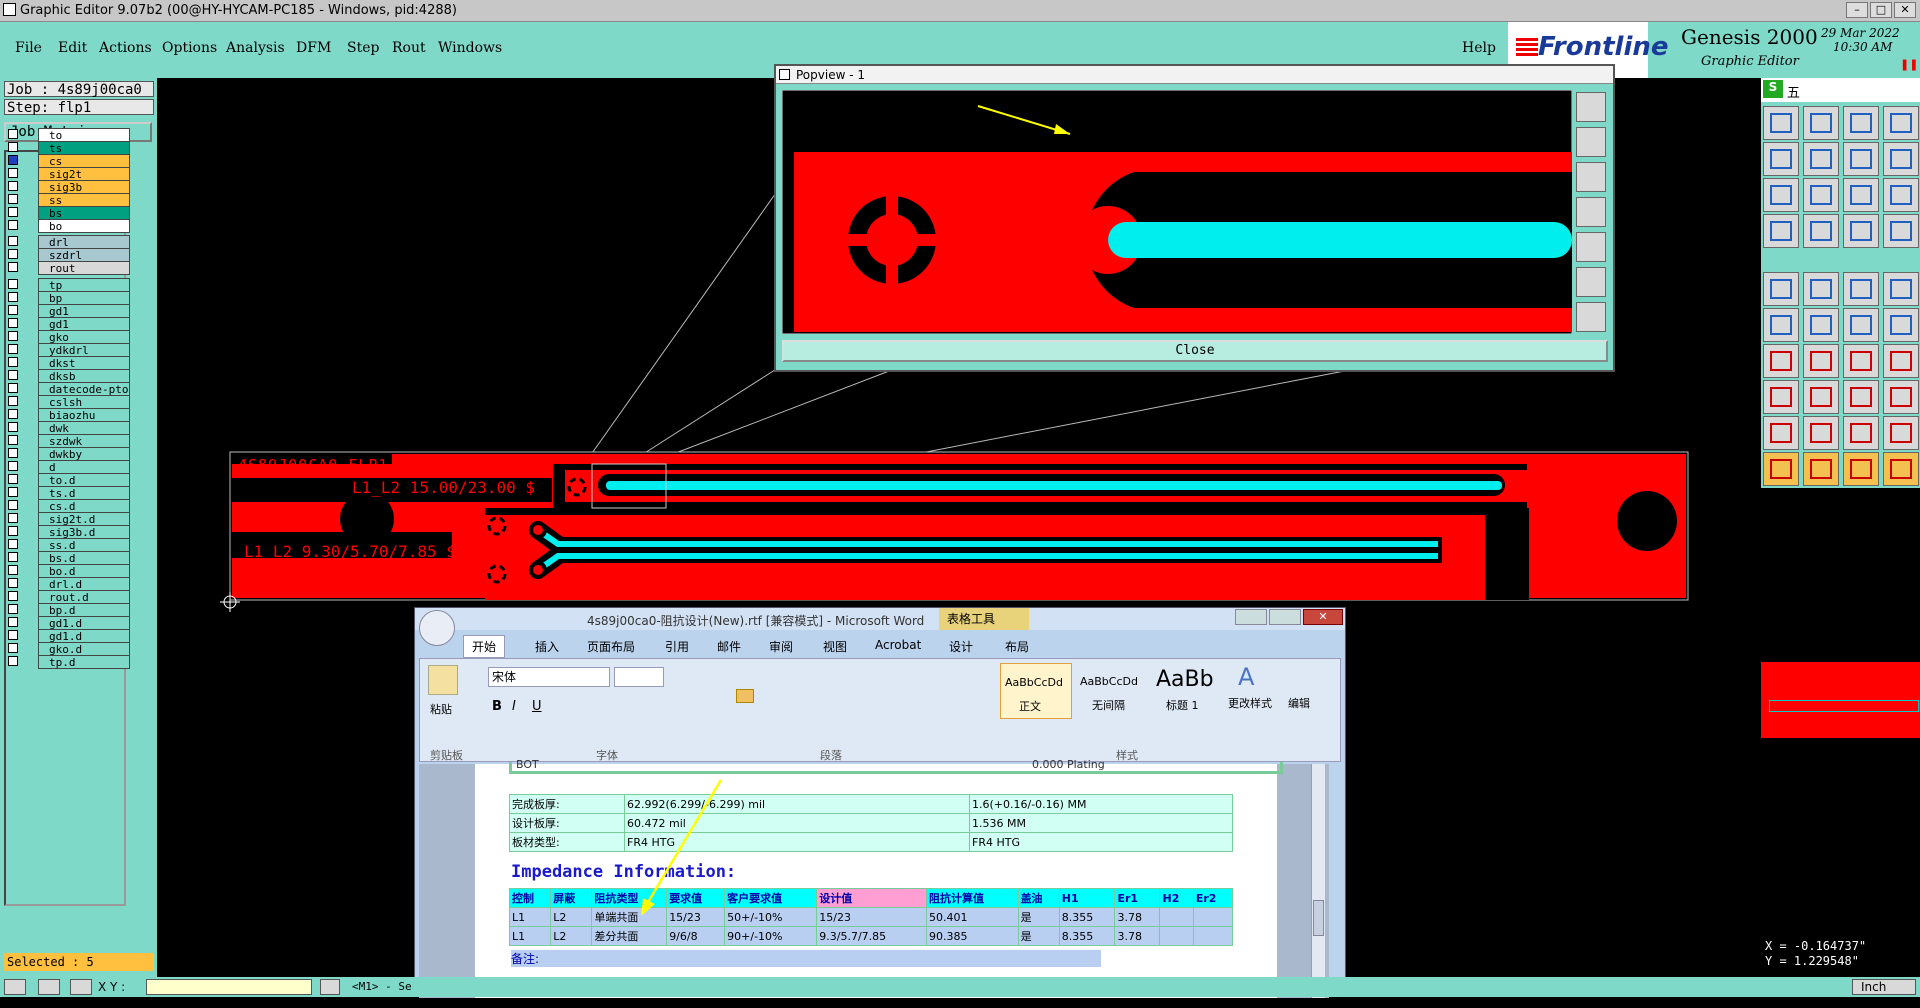  I want to click on pointer3-icon, so click(1861, 469).